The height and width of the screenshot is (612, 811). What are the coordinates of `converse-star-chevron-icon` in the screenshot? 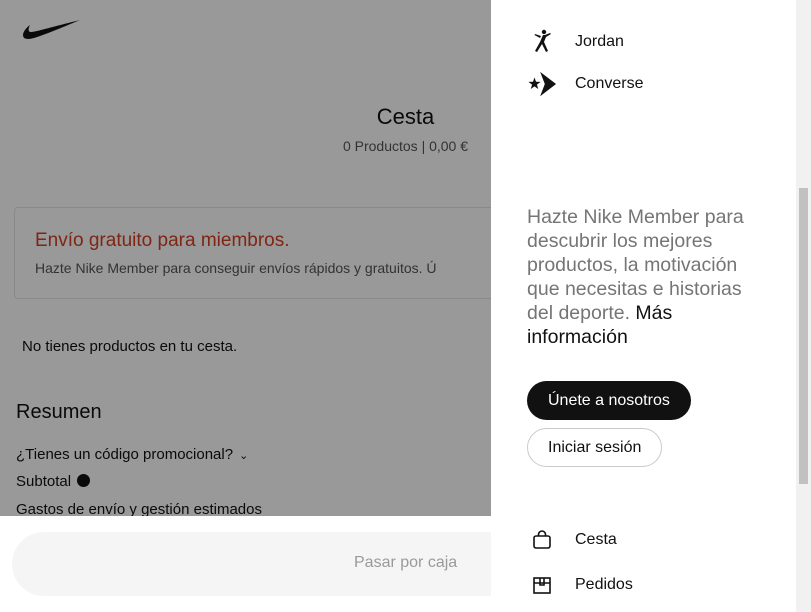 It's located at (542, 84).